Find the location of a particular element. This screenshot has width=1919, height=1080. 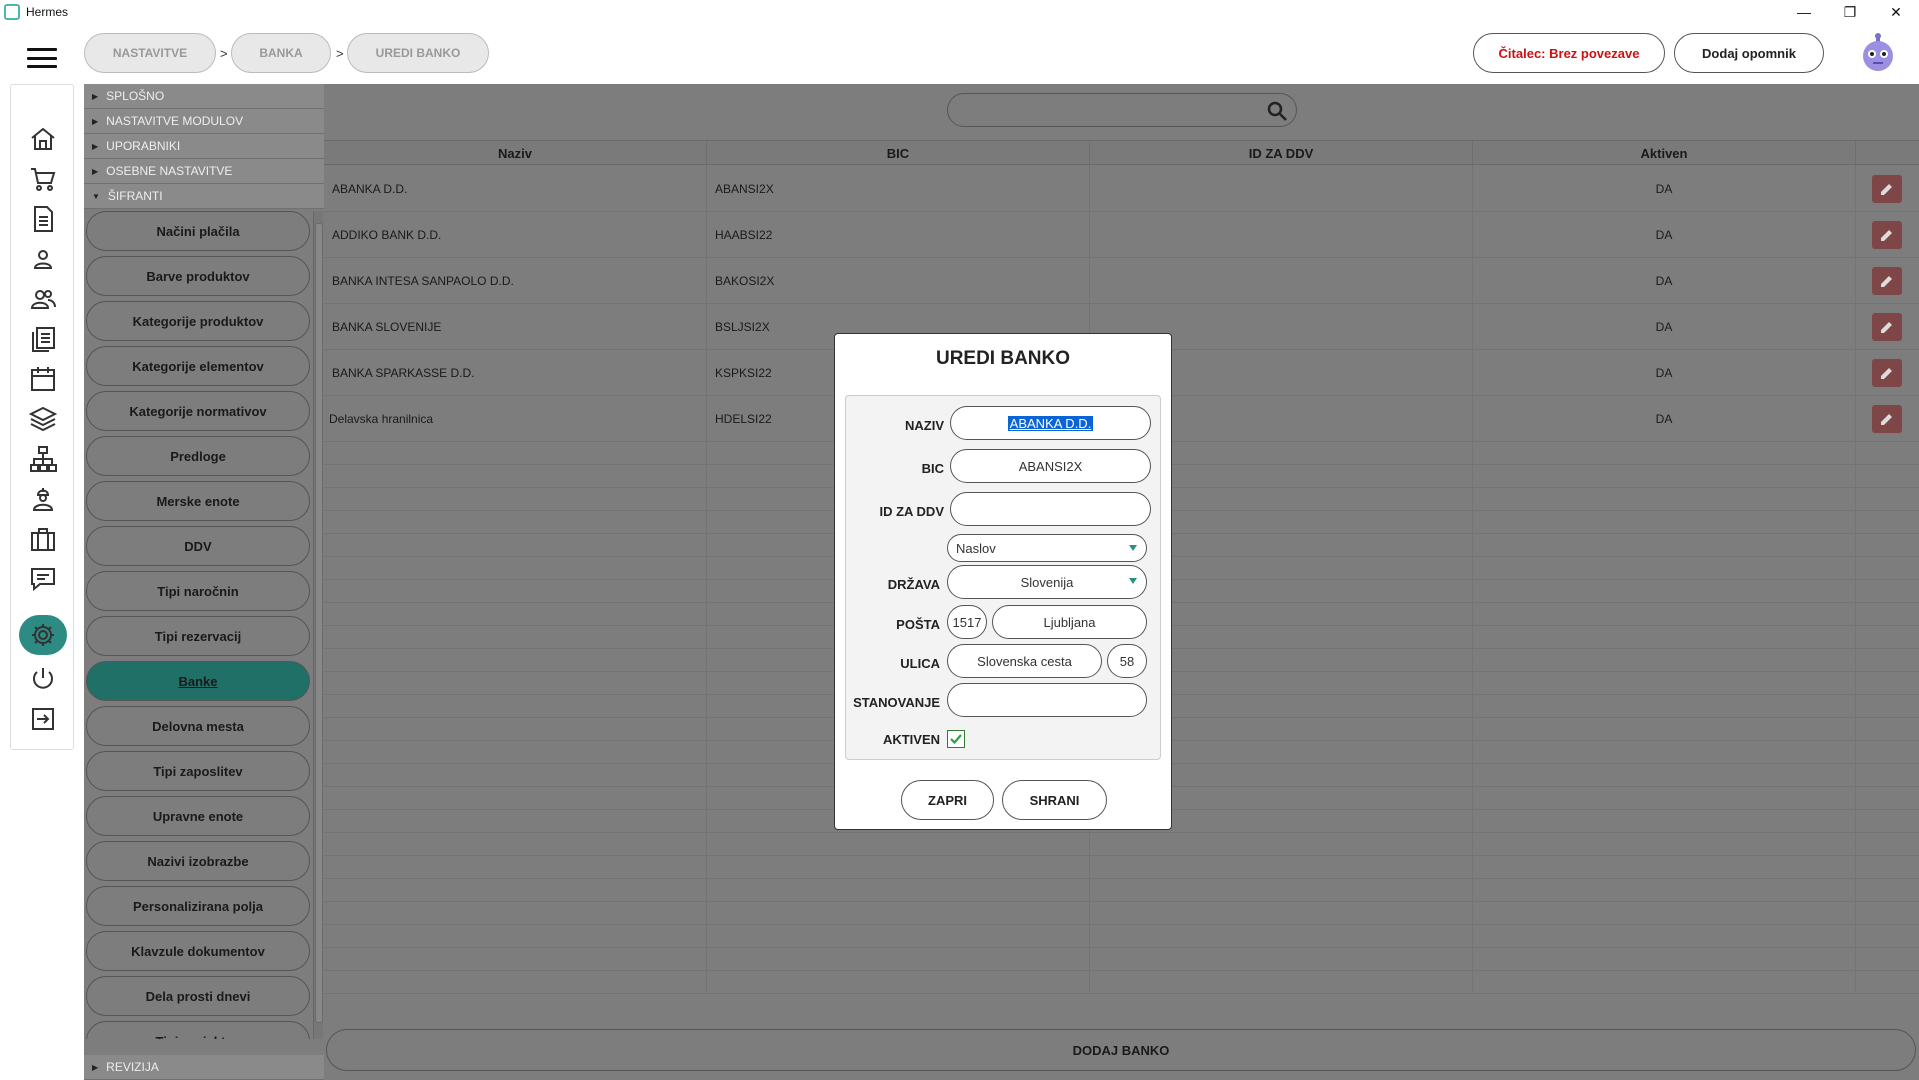

tree-item-payment-methods: Načini plačila is located at coordinates (198, 231).